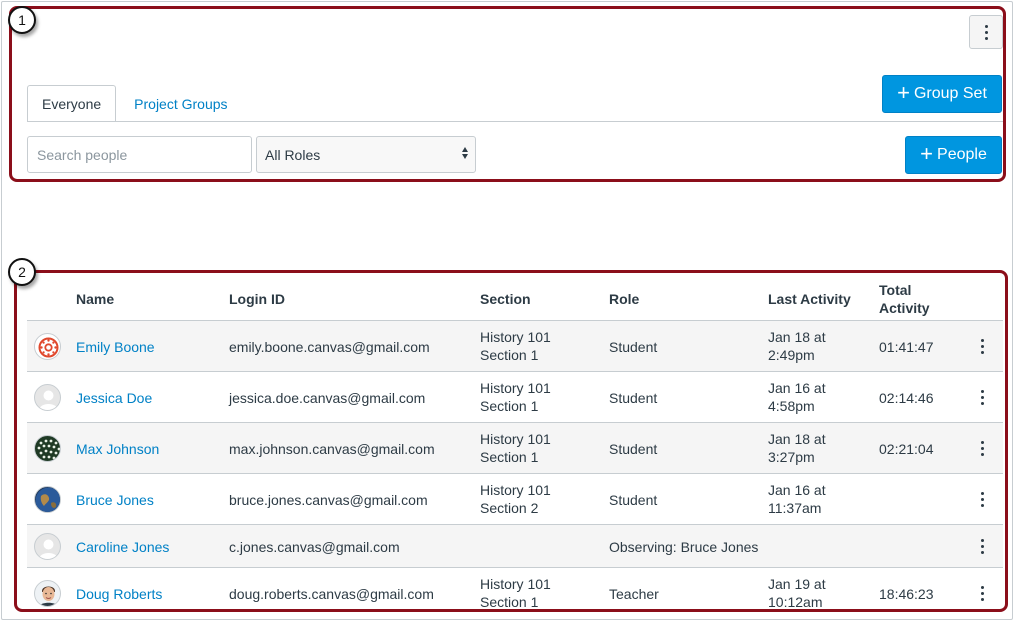 The width and height of the screenshot is (1015, 622). I want to click on role-cell: Teacher, so click(634, 594).